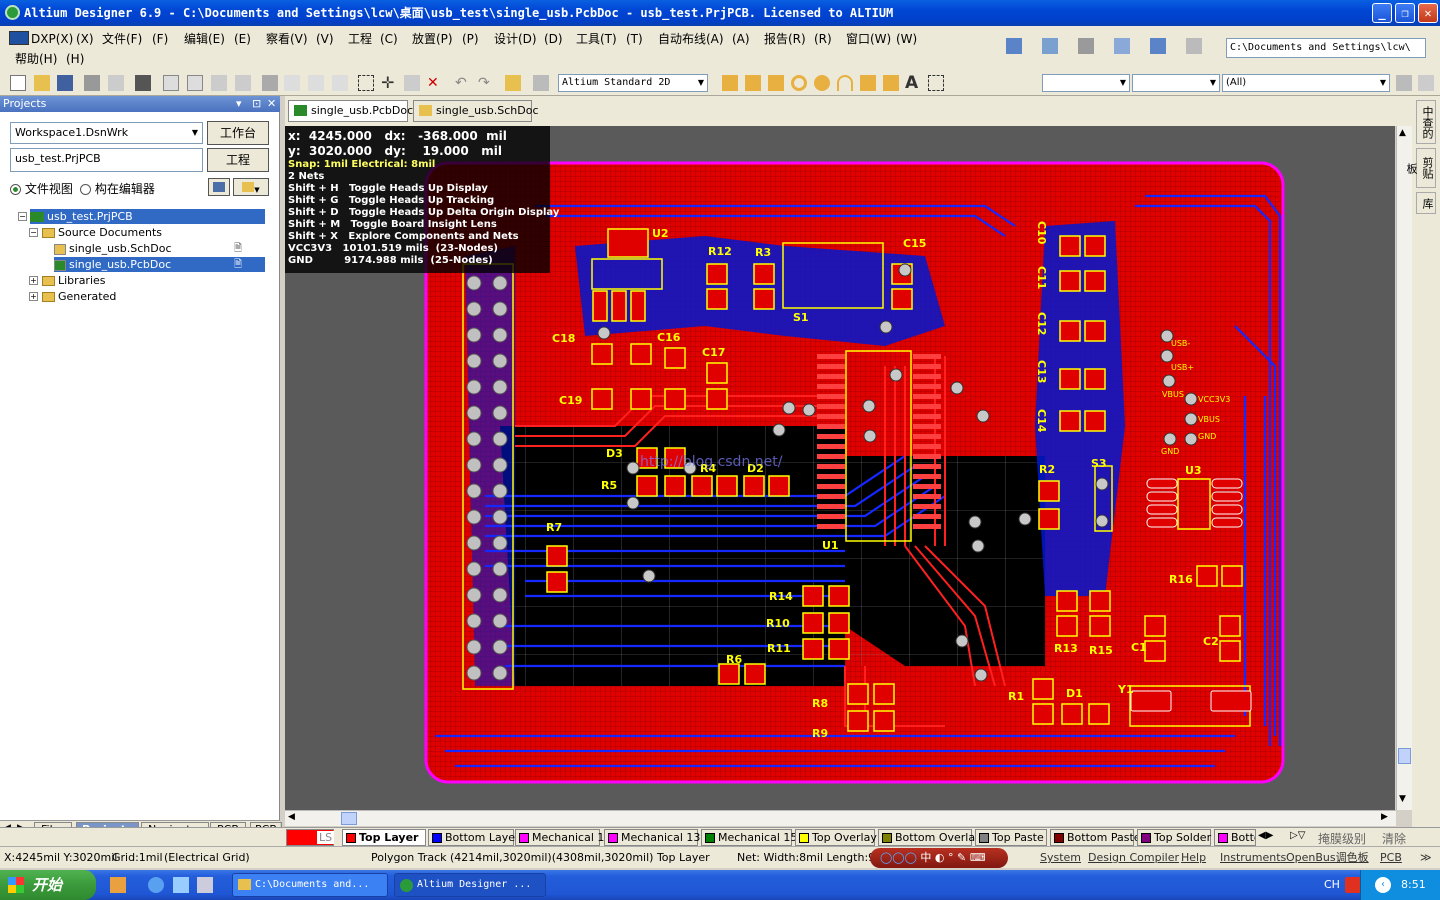  Describe the element at coordinates (1086, 46) in the screenshot. I see `find-tool-icon` at that location.